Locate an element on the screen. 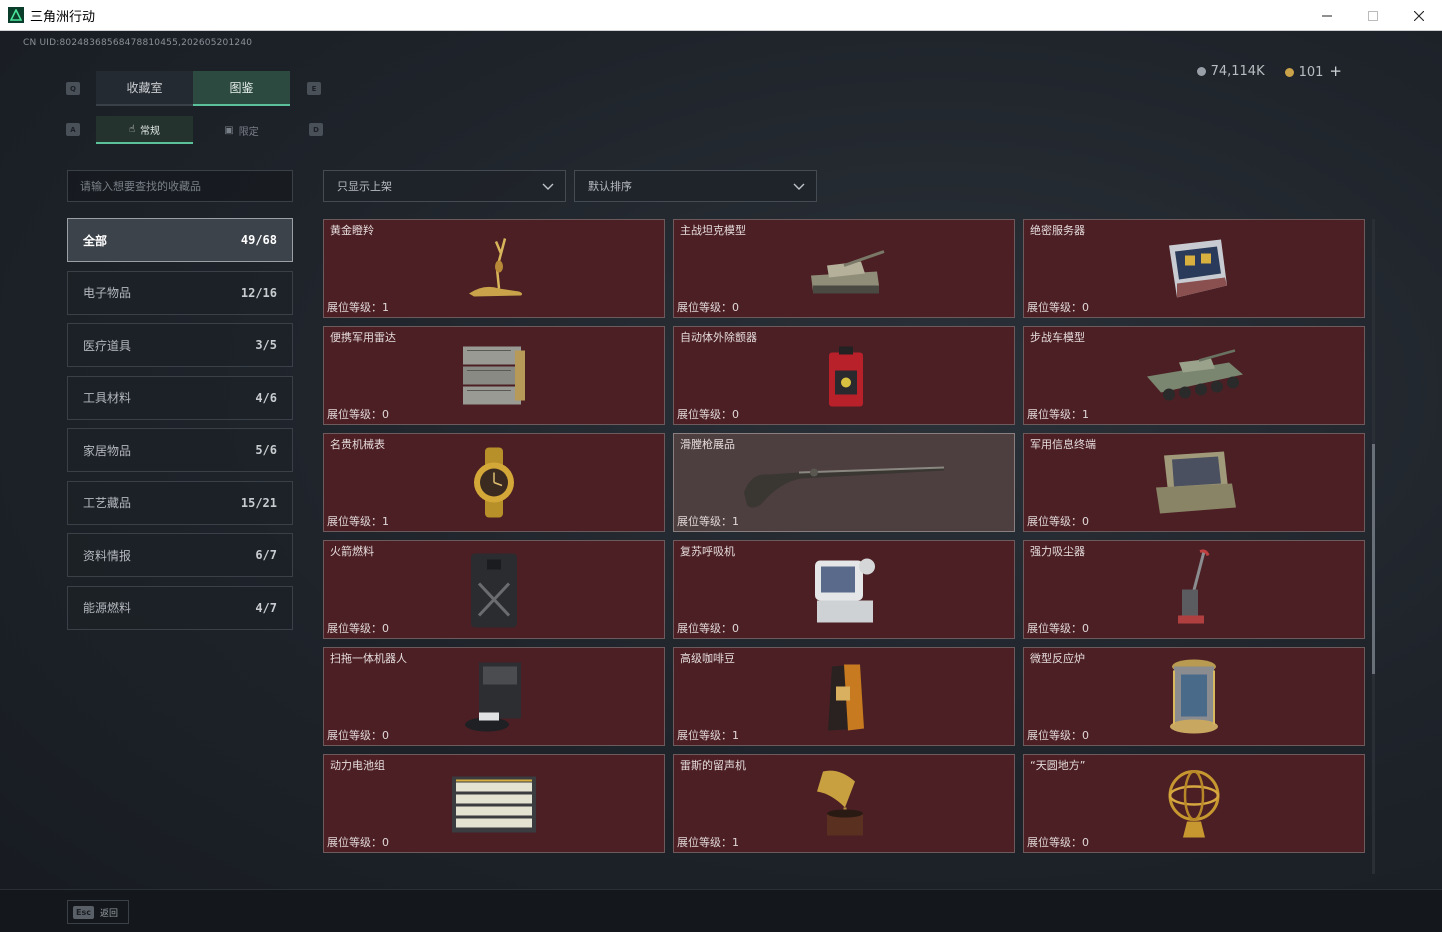 The image size is (1442, 932). item-card: 复苏呼吸机 展位等级：0 is located at coordinates (844, 589).